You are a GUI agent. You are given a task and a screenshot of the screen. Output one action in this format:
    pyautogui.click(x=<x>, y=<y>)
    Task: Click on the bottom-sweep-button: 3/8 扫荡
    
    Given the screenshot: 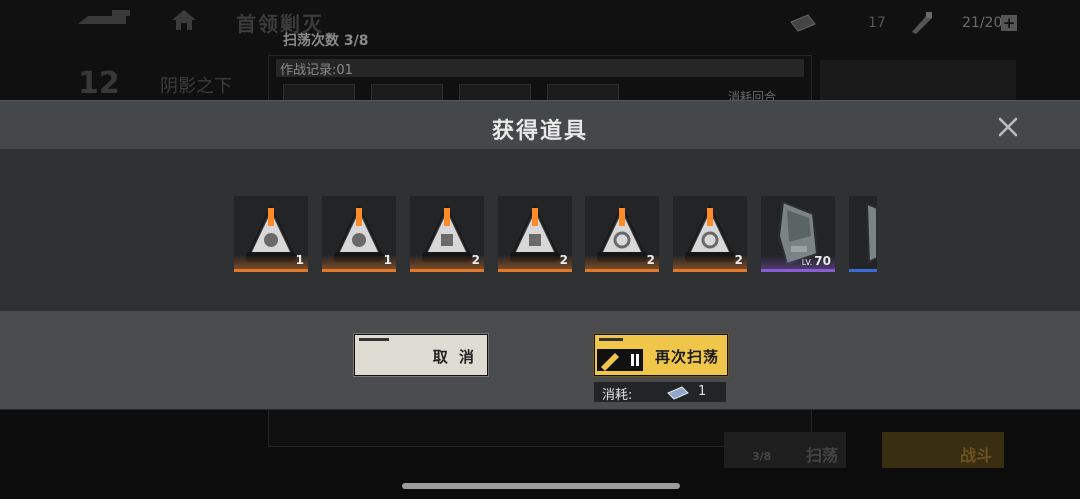 What is the action you would take?
    pyautogui.click(x=785, y=450)
    